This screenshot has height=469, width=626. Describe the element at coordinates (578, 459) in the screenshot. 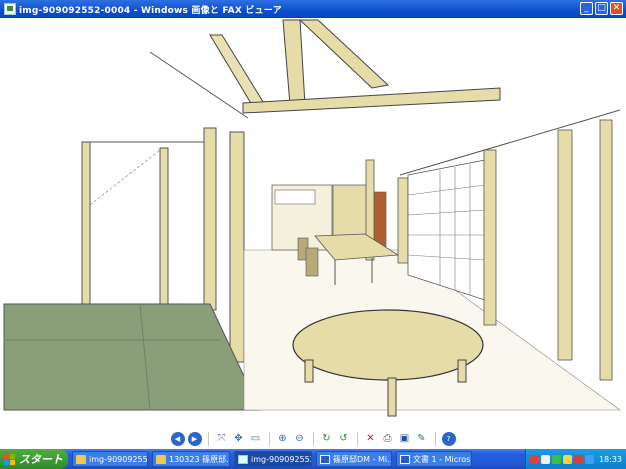

I see `security-icon` at that location.